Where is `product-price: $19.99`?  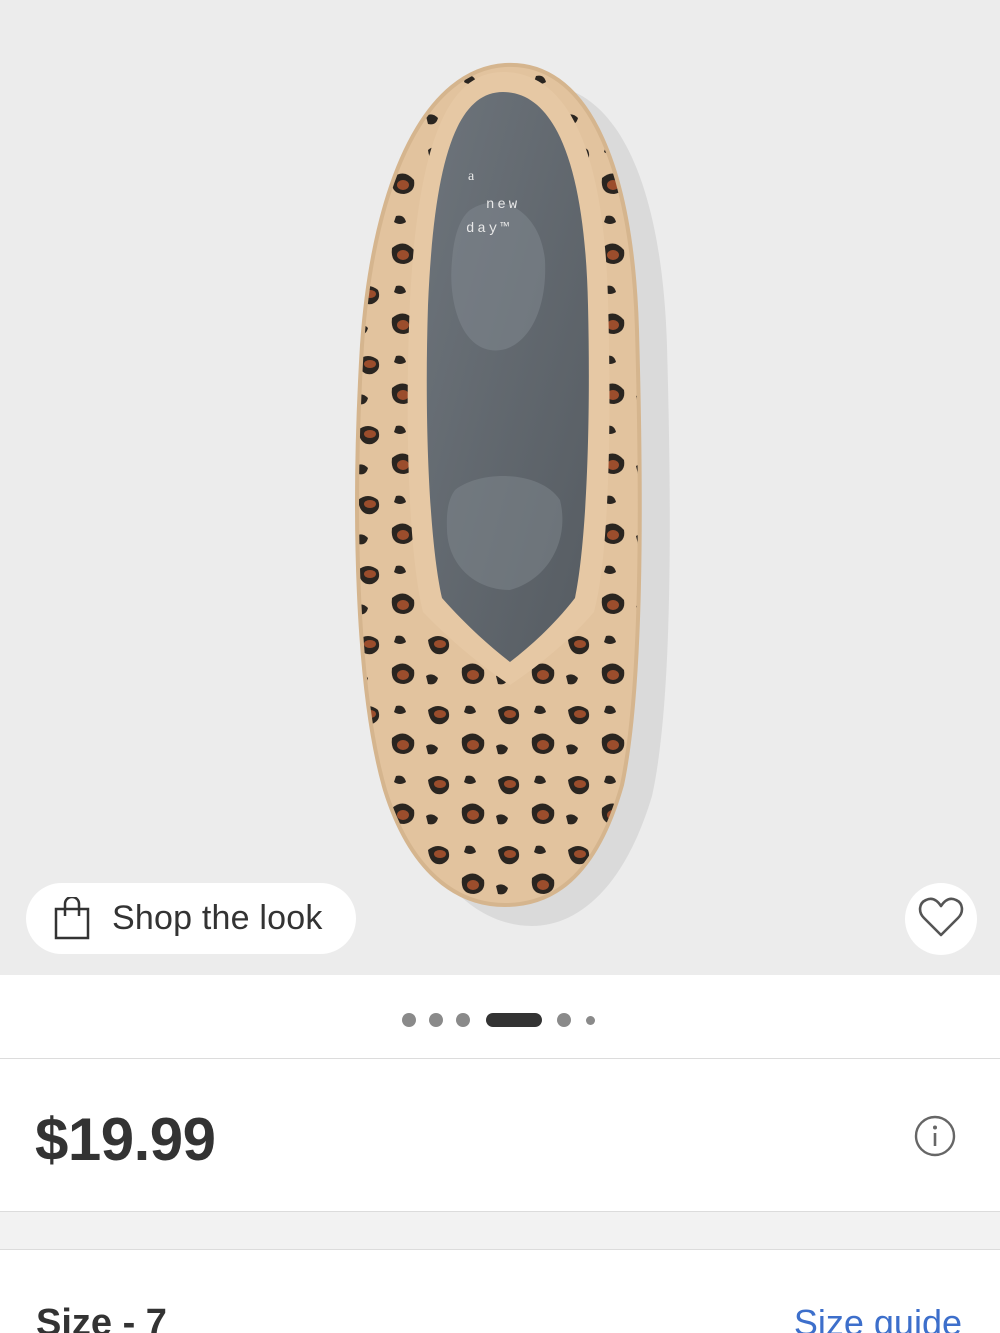
product-price: $19.99 is located at coordinates (125, 1139).